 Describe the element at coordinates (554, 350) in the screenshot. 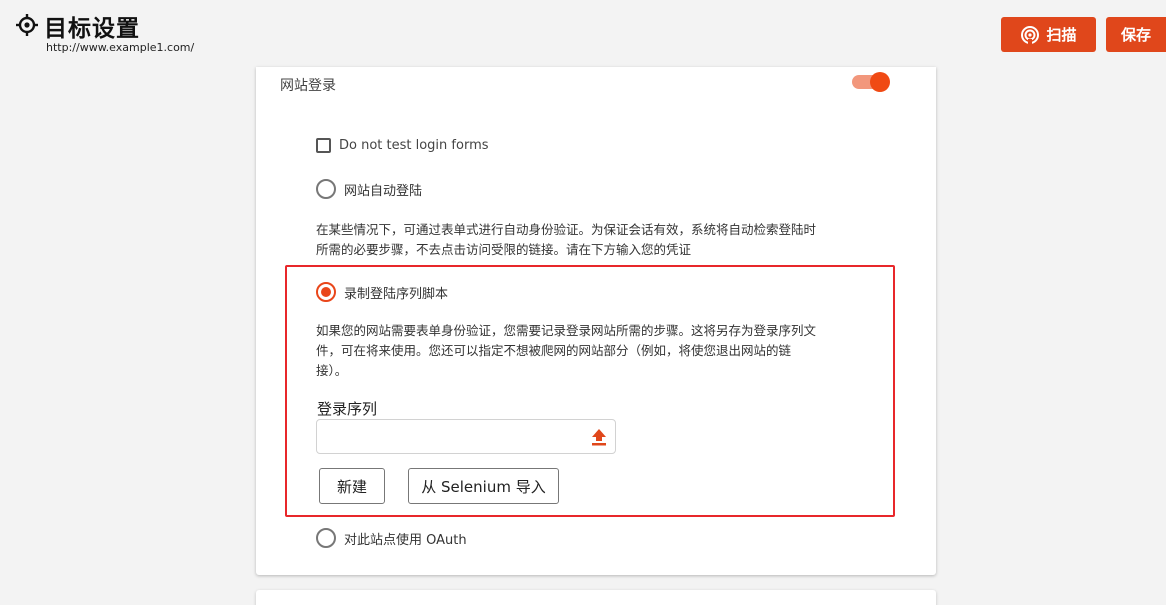

I see `record-desc-line: 件，可在将来使用。您还可以指定不想被爬网的网站部分（例如，将使您退出网站的链` at that location.